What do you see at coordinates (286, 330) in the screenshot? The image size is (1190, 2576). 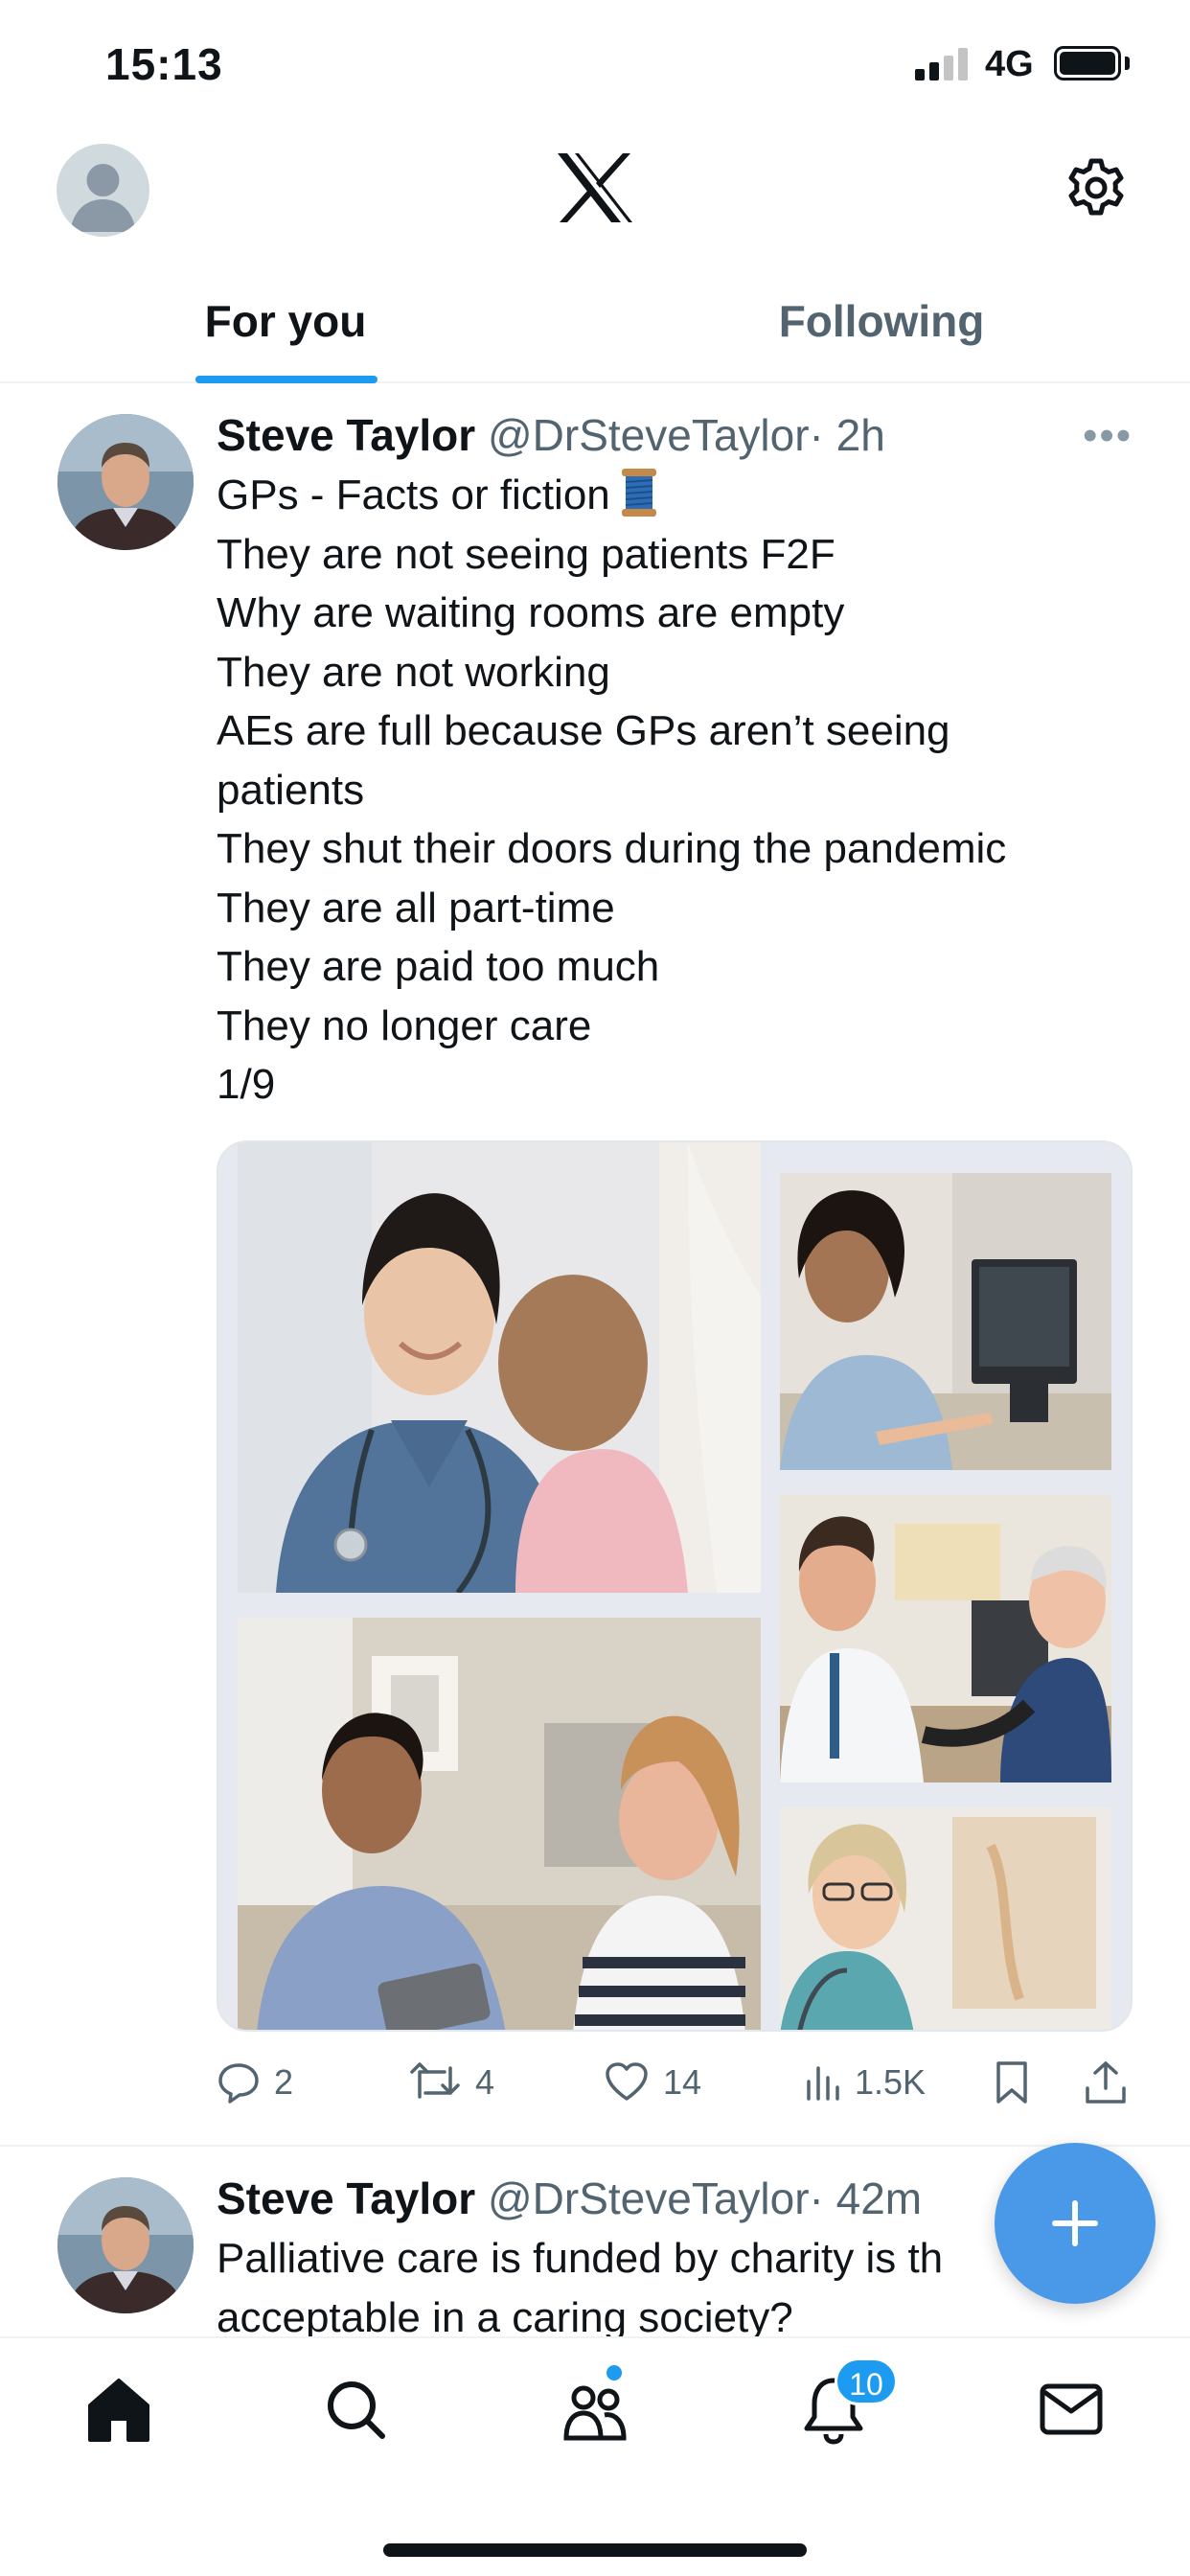 I see `tab-for-you: For you` at bounding box center [286, 330].